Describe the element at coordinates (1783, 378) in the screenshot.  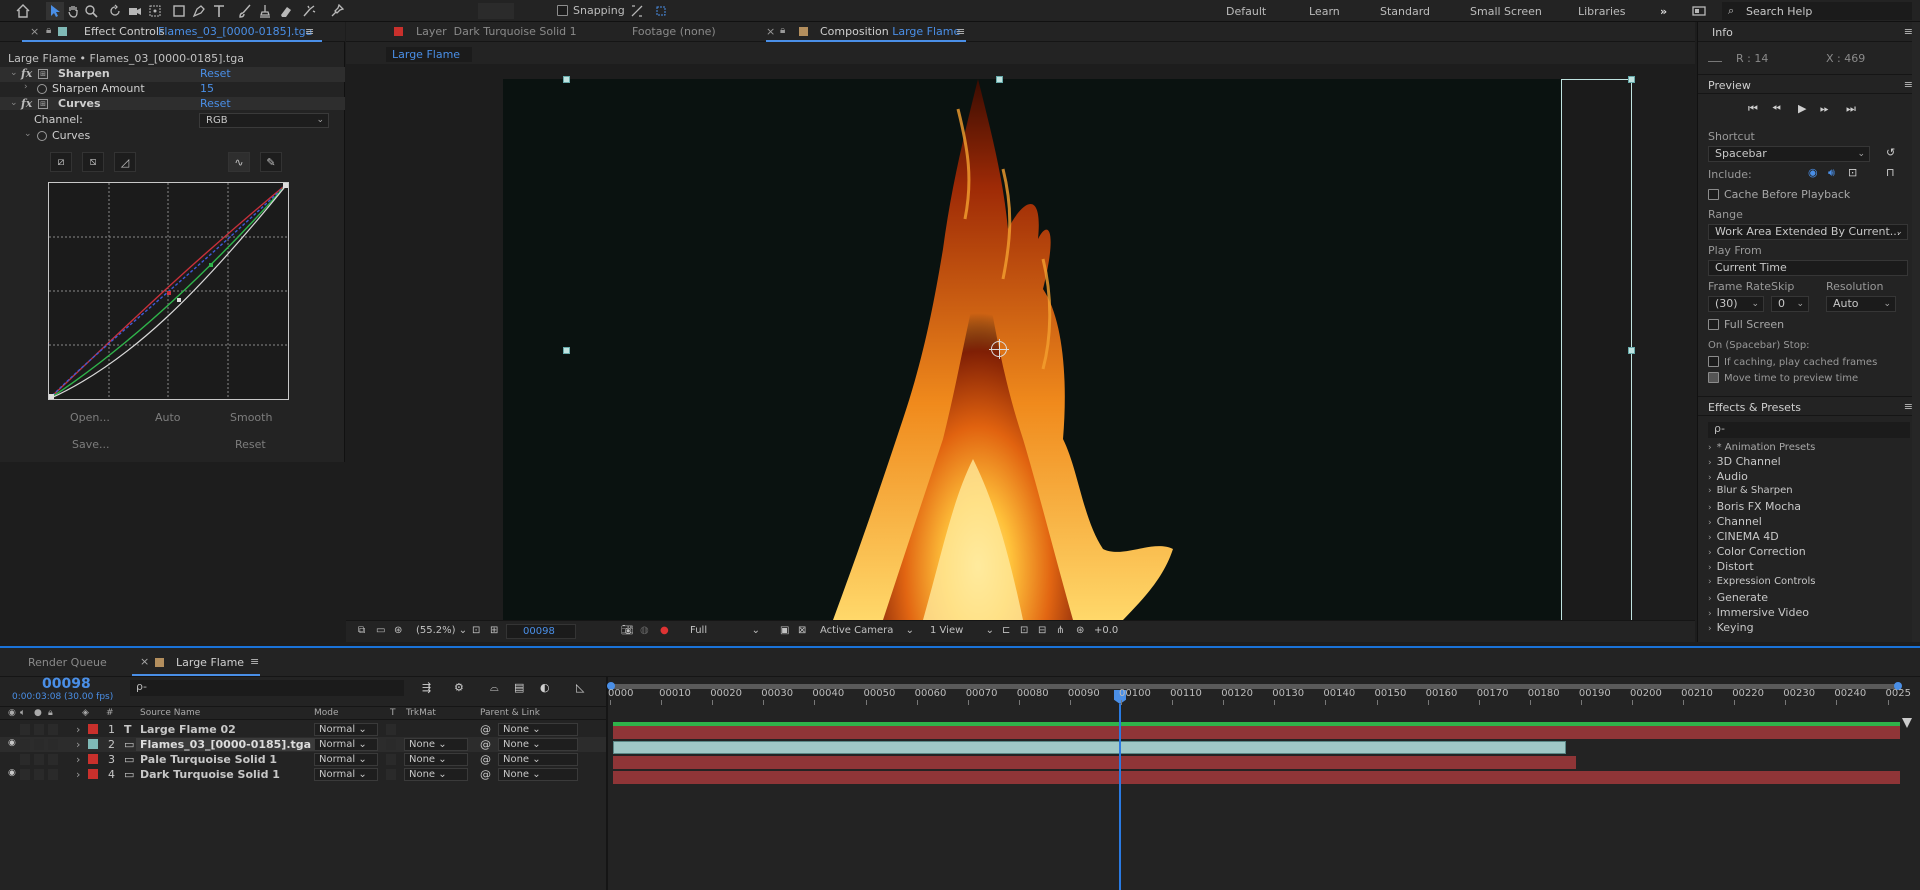
I see `move-time-option: Move time to preview time` at that location.